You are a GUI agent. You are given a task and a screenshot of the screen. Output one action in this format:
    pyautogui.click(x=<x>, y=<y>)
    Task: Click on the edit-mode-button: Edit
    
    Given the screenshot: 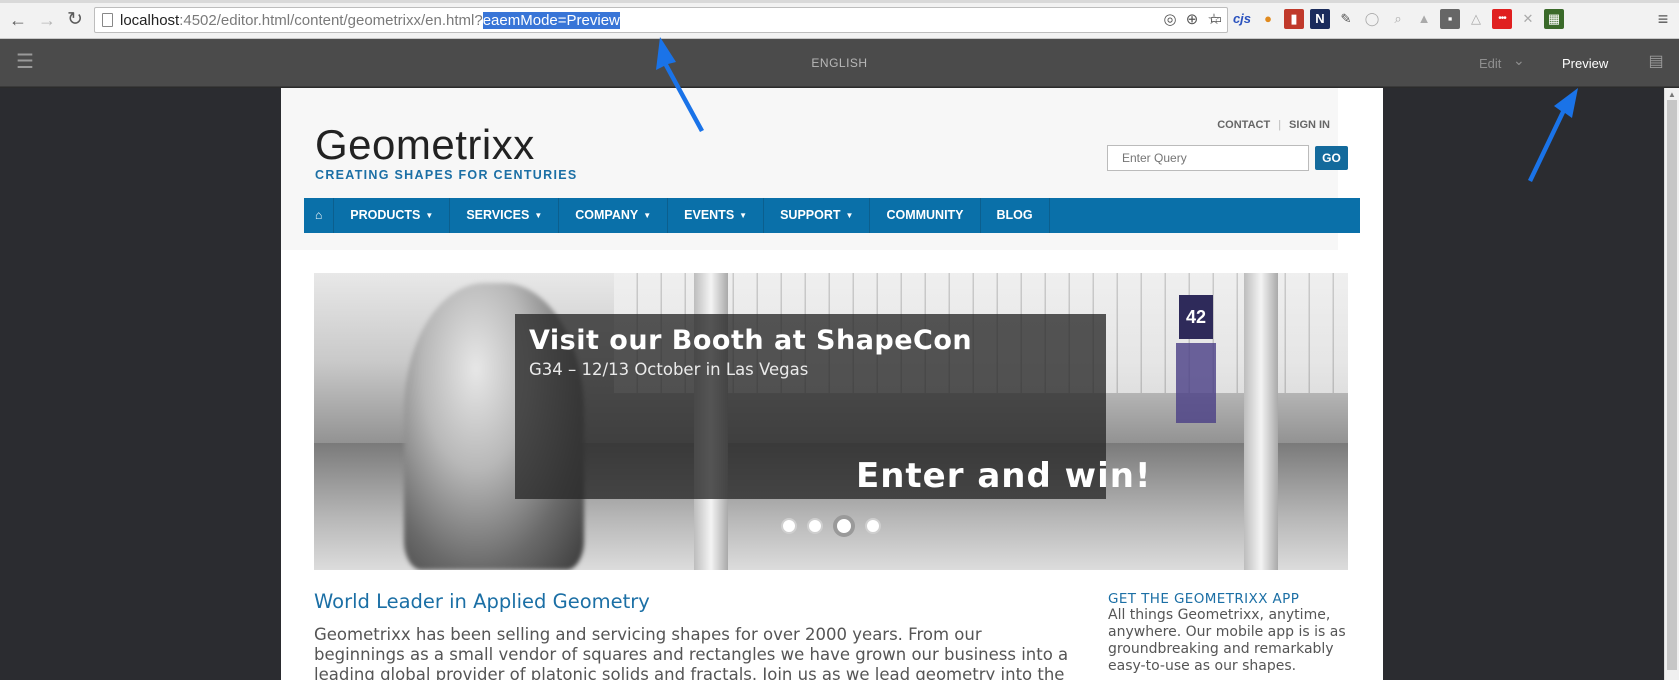 What is the action you would take?
    pyautogui.click(x=1490, y=63)
    